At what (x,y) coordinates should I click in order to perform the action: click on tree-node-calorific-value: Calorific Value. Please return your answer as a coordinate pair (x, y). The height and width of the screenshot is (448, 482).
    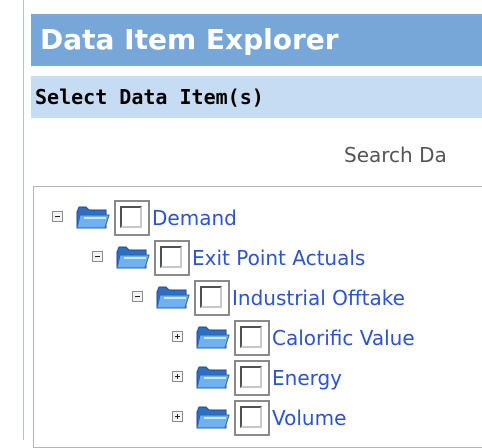
    Looking at the image, I should click on (322, 338).